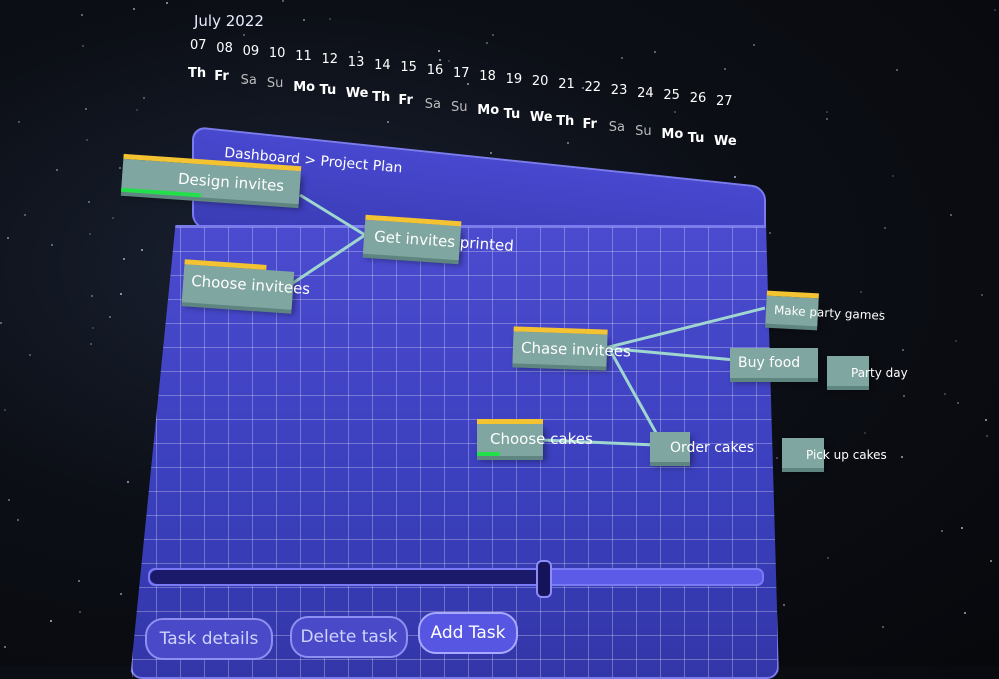 The image size is (999, 679). I want to click on task-details-button: Task details, so click(209, 639).